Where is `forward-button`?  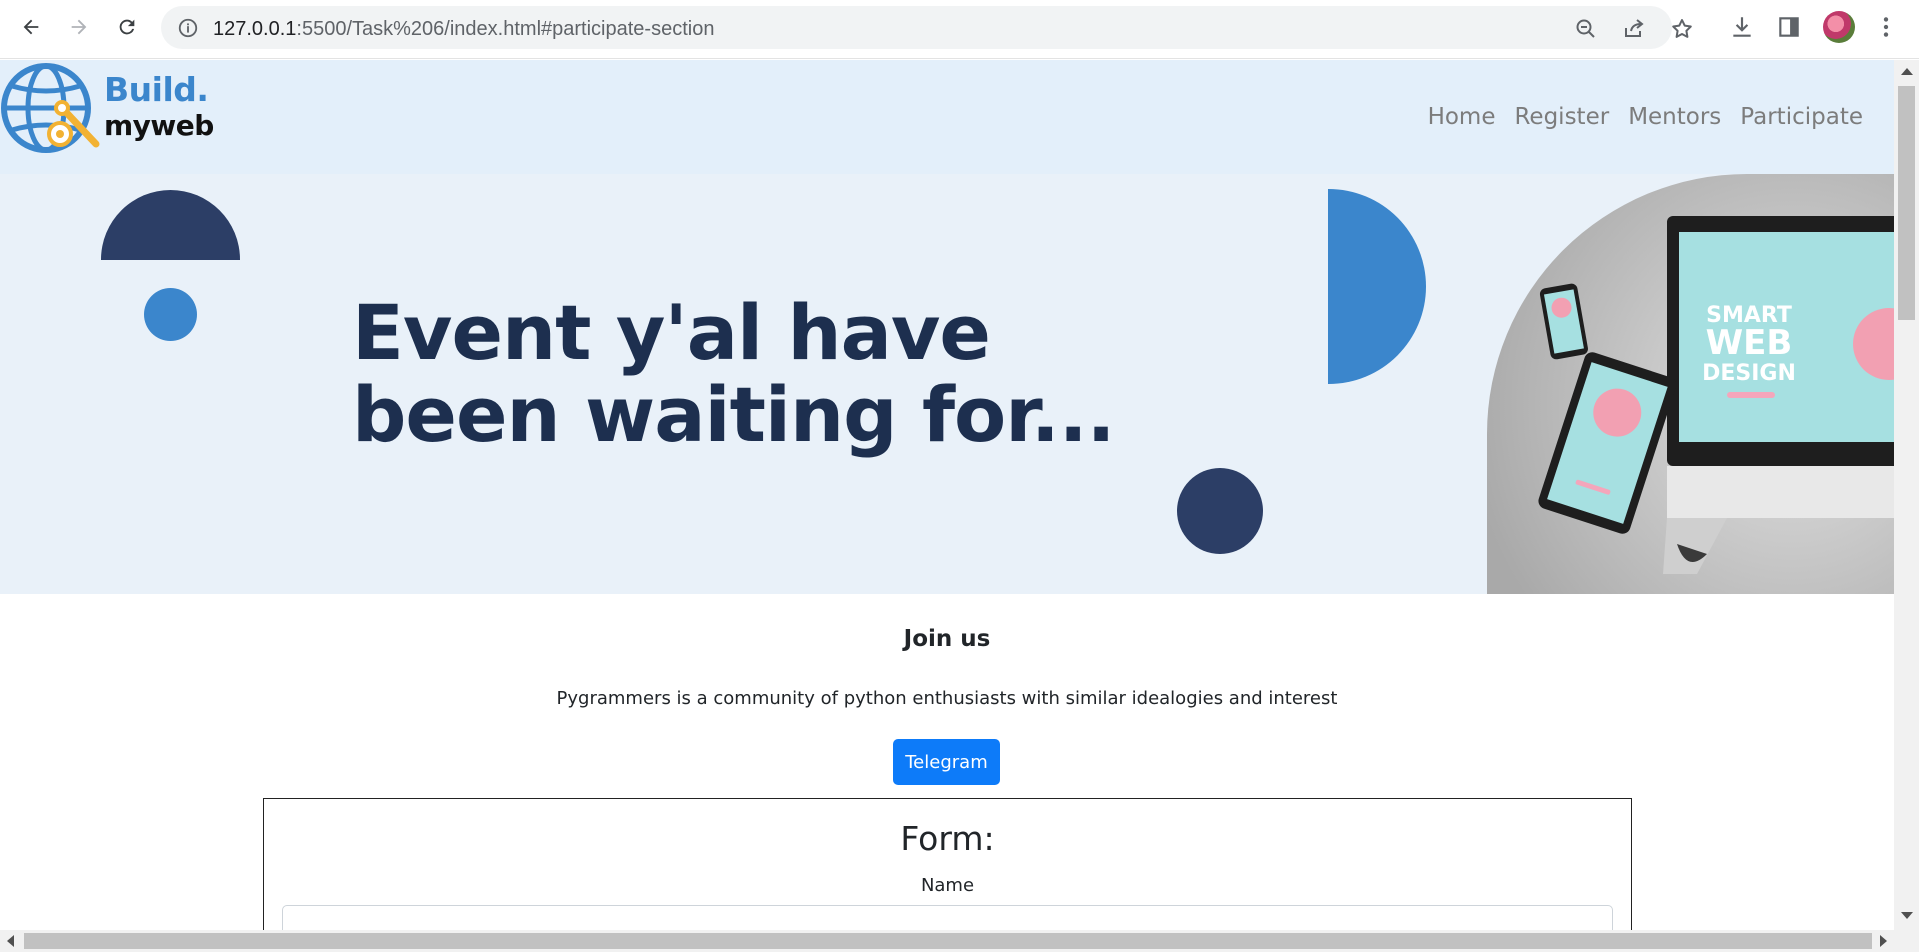
forward-button is located at coordinates (79, 27).